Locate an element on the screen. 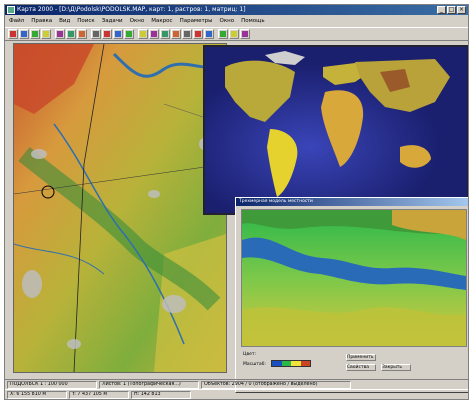 The height and width of the screenshot is (402, 473). app-icon is located at coordinates (11, 10).